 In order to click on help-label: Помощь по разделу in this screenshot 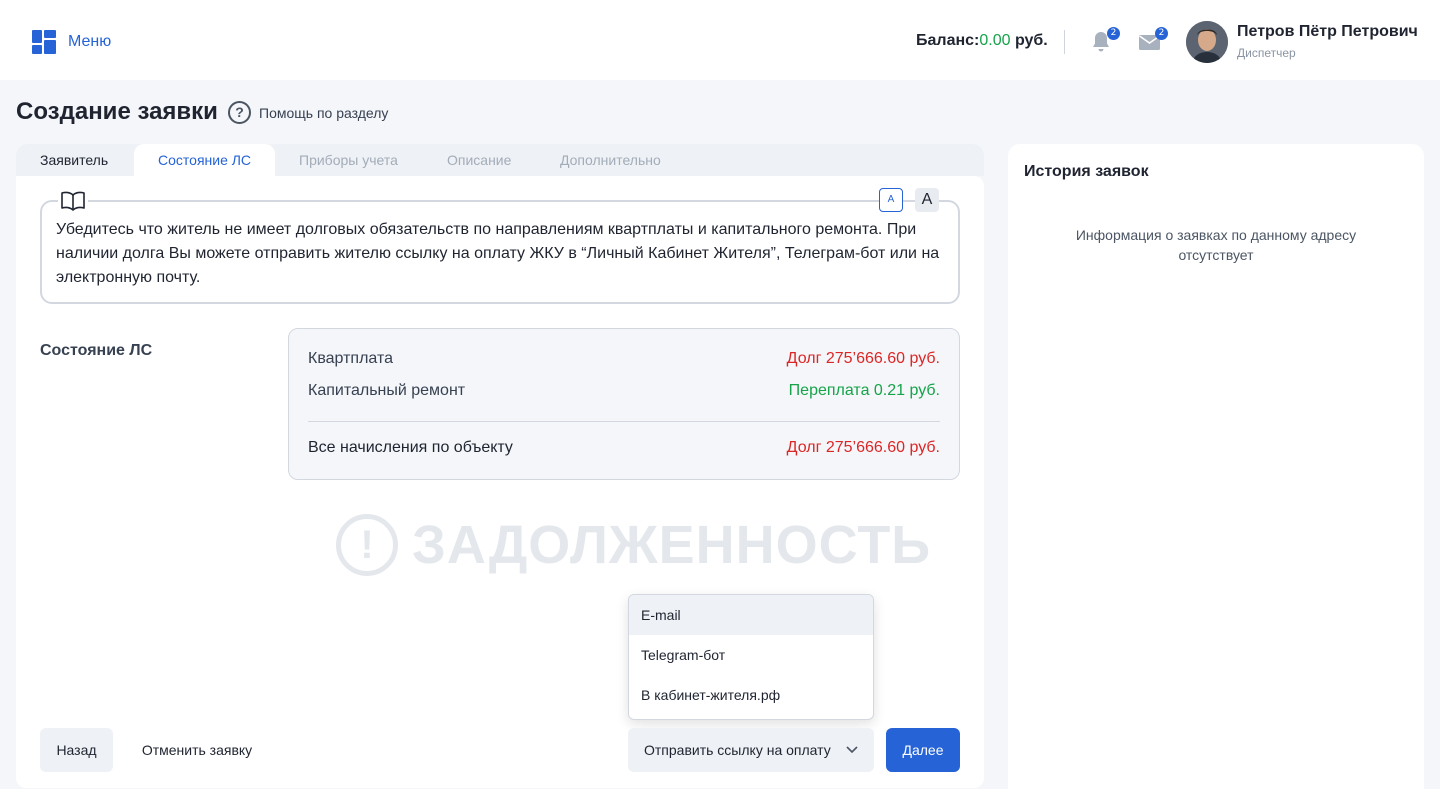, I will do `click(324, 112)`.